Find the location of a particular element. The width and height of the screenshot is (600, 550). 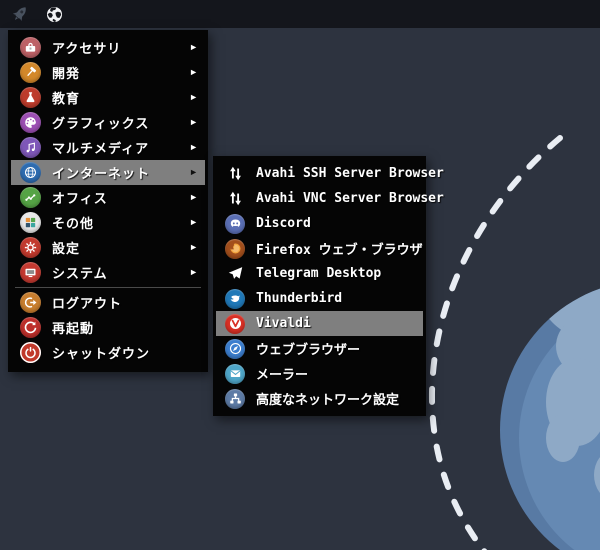

menu-item-accessories: アクセサリ ► is located at coordinates (108, 47).